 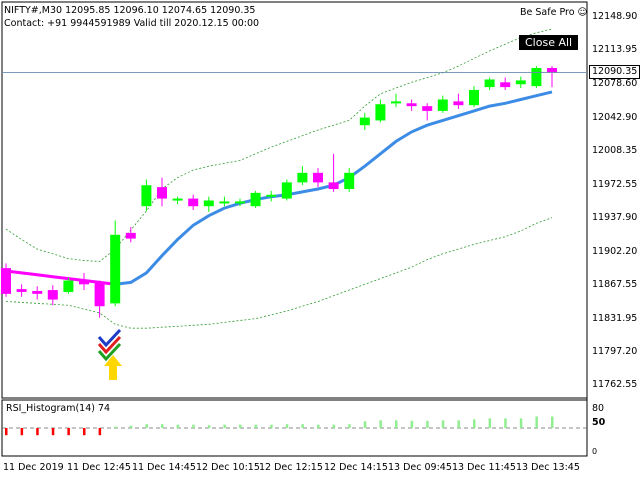 I want to click on rsi-axis-80: 80, so click(x=598, y=408).